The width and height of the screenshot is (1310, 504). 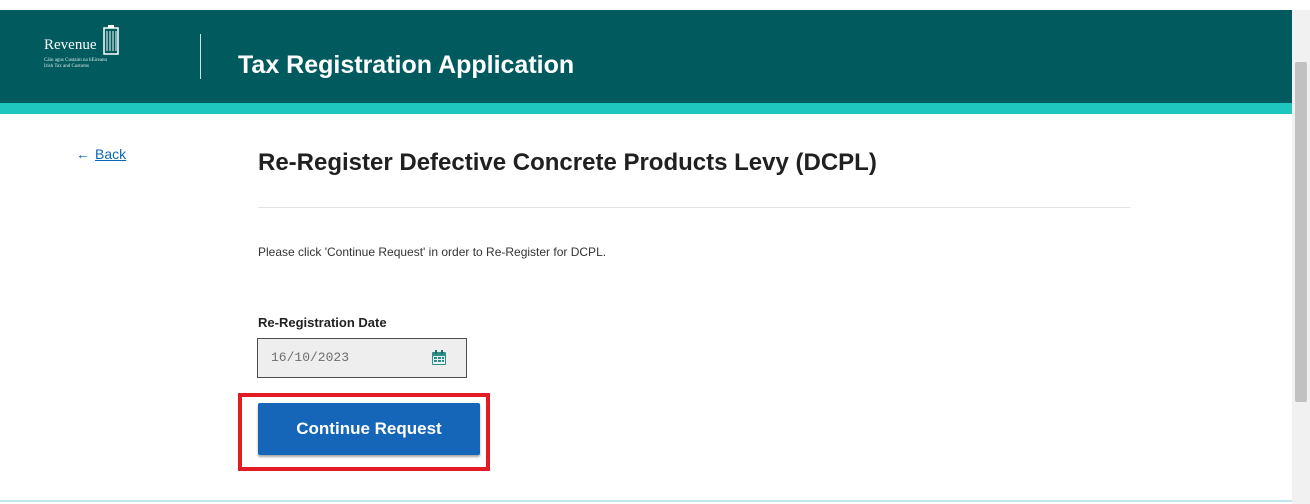 What do you see at coordinates (406, 65) in the screenshot?
I see `app-title: Tax Registration Application` at bounding box center [406, 65].